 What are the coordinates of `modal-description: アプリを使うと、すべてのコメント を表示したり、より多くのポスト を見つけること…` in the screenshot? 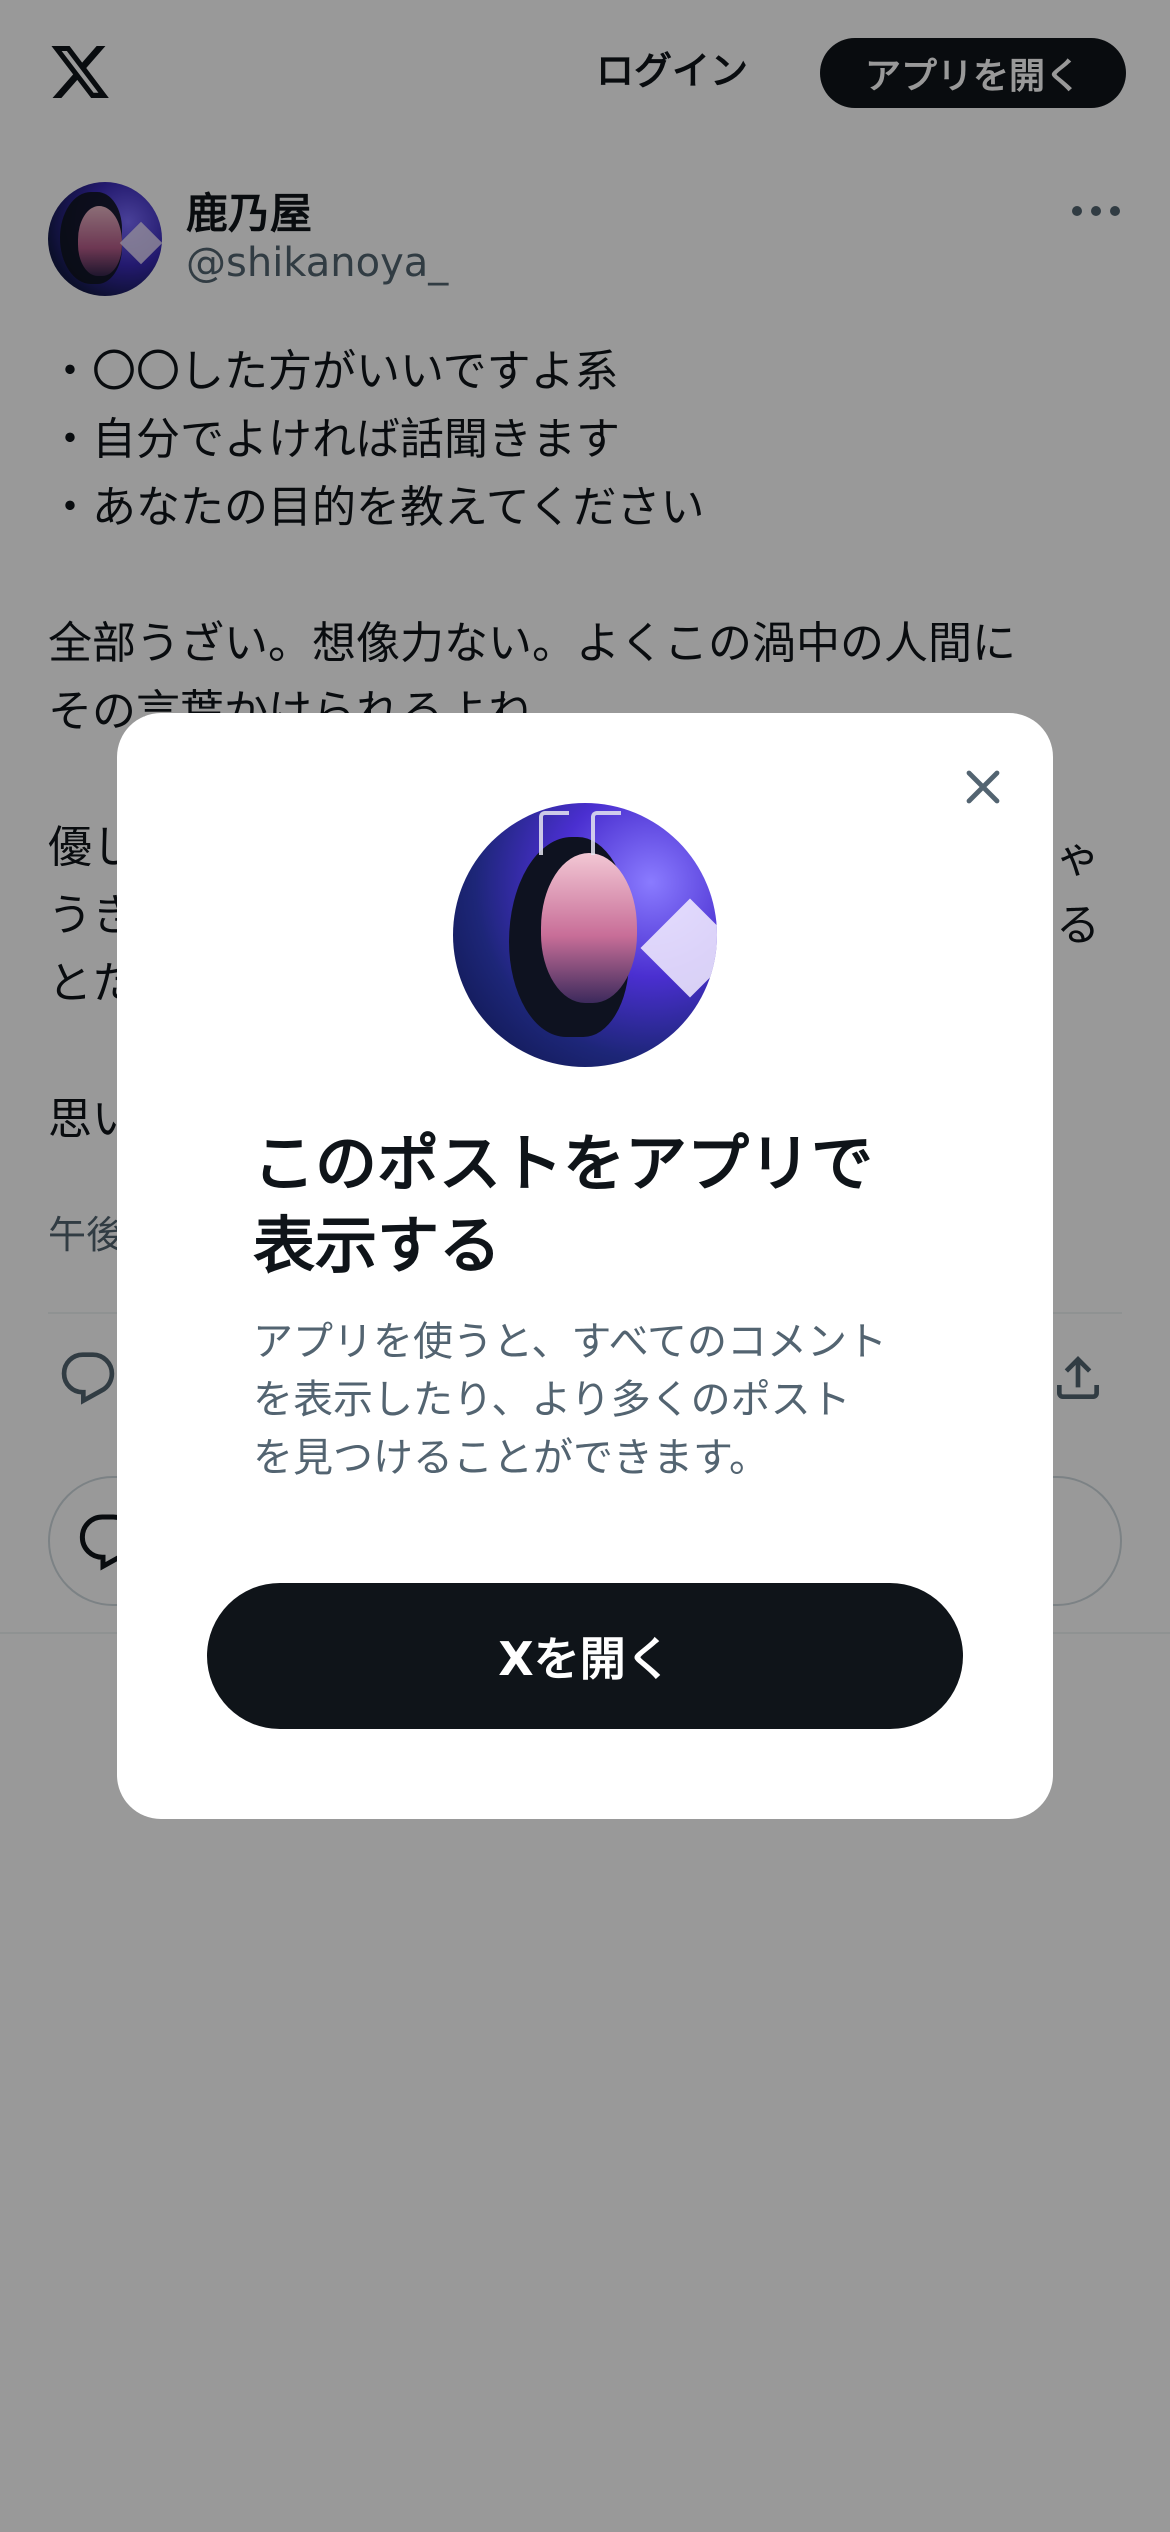 It's located at (603, 1400).